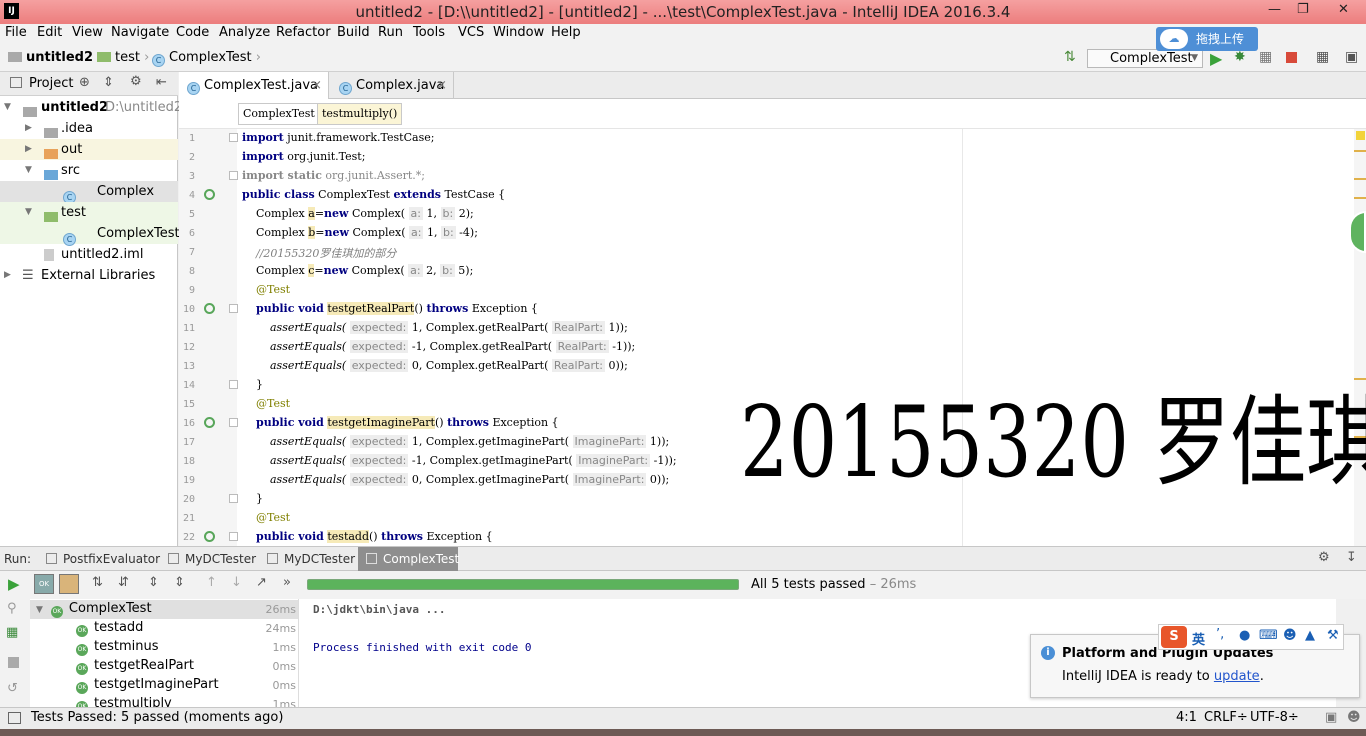 The height and width of the screenshot is (736, 1366). What do you see at coordinates (209, 194) in the screenshot?
I see `run-class-icon` at bounding box center [209, 194].